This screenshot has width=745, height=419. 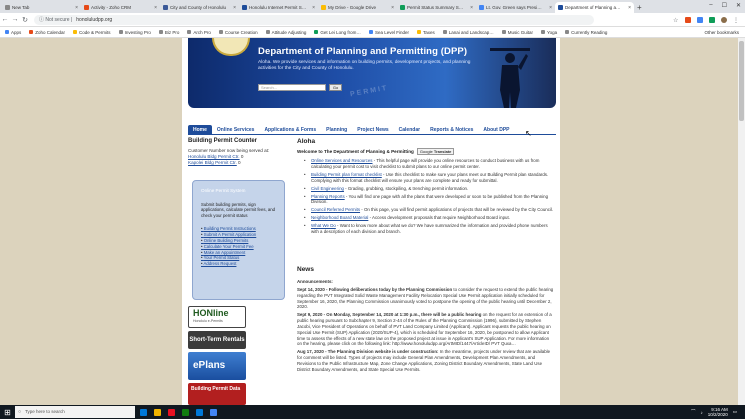 I want to click on browser-tab: City and County of Honolulu ×, so click(x=199, y=7).